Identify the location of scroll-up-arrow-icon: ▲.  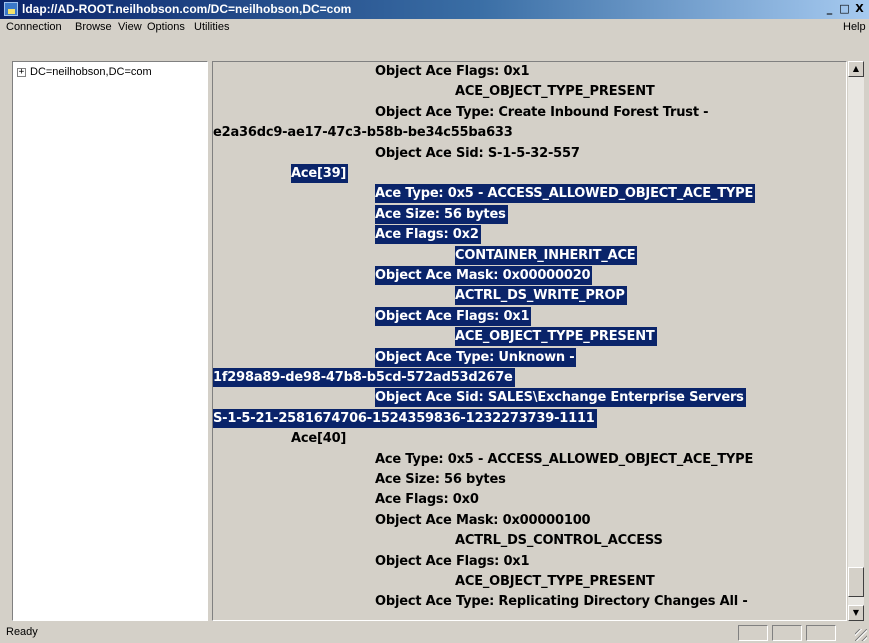
(856, 69).